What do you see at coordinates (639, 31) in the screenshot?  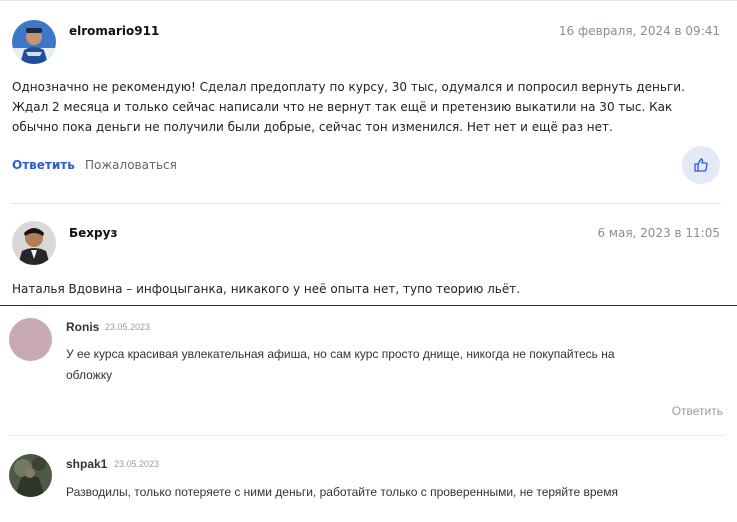 I see `comment-date: 16 февраля, 2024 в 09:41` at bounding box center [639, 31].